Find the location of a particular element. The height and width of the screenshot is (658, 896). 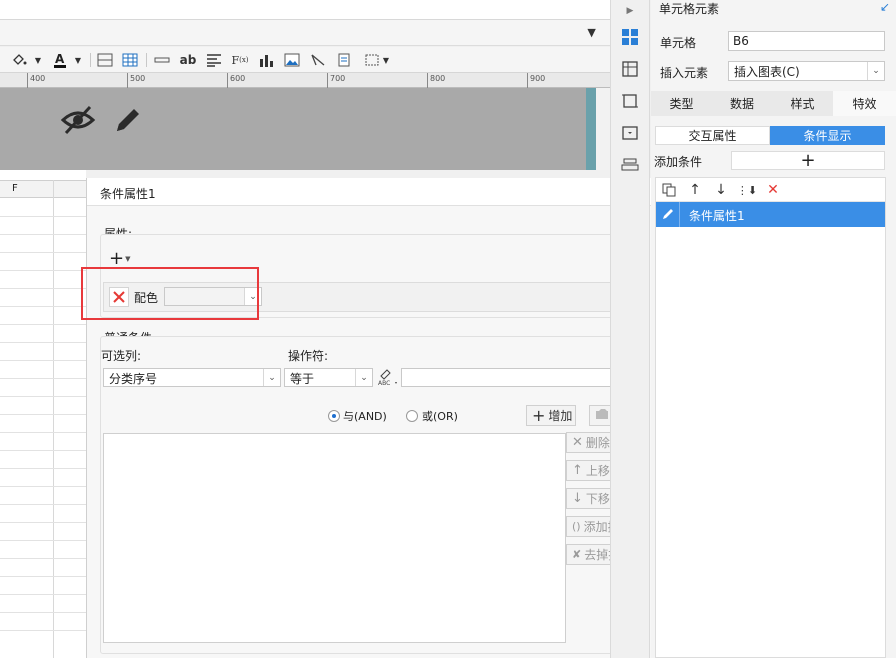

pin-arrow-icon: ↙ is located at coordinates (885, 7).